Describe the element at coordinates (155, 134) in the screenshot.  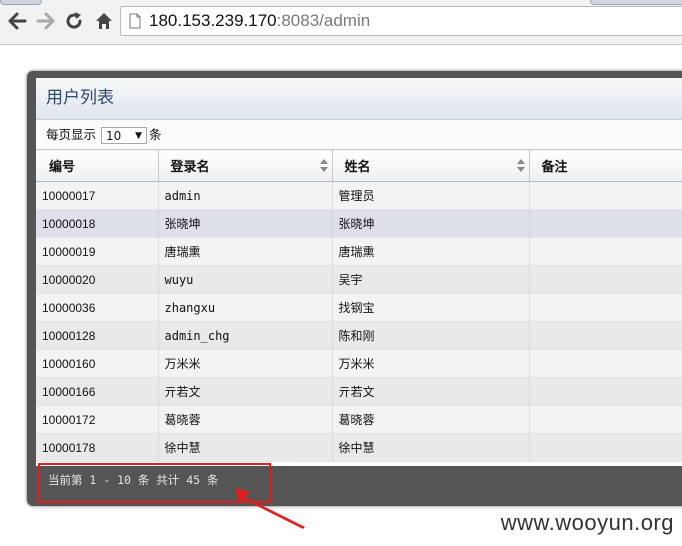
I see `page-size-suffix: 条` at that location.